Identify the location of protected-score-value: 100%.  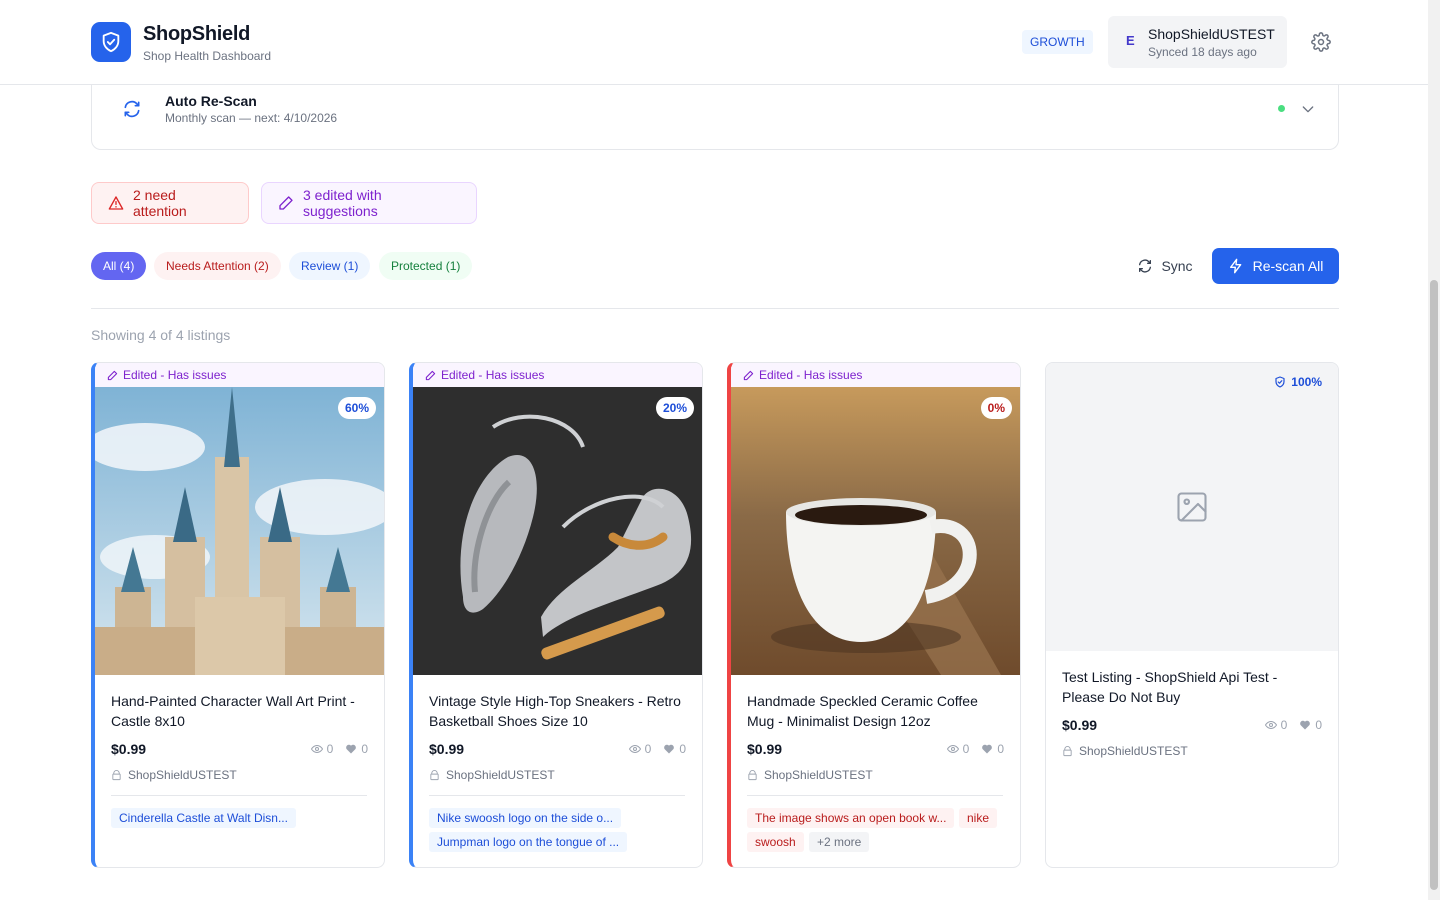
(1306, 382).